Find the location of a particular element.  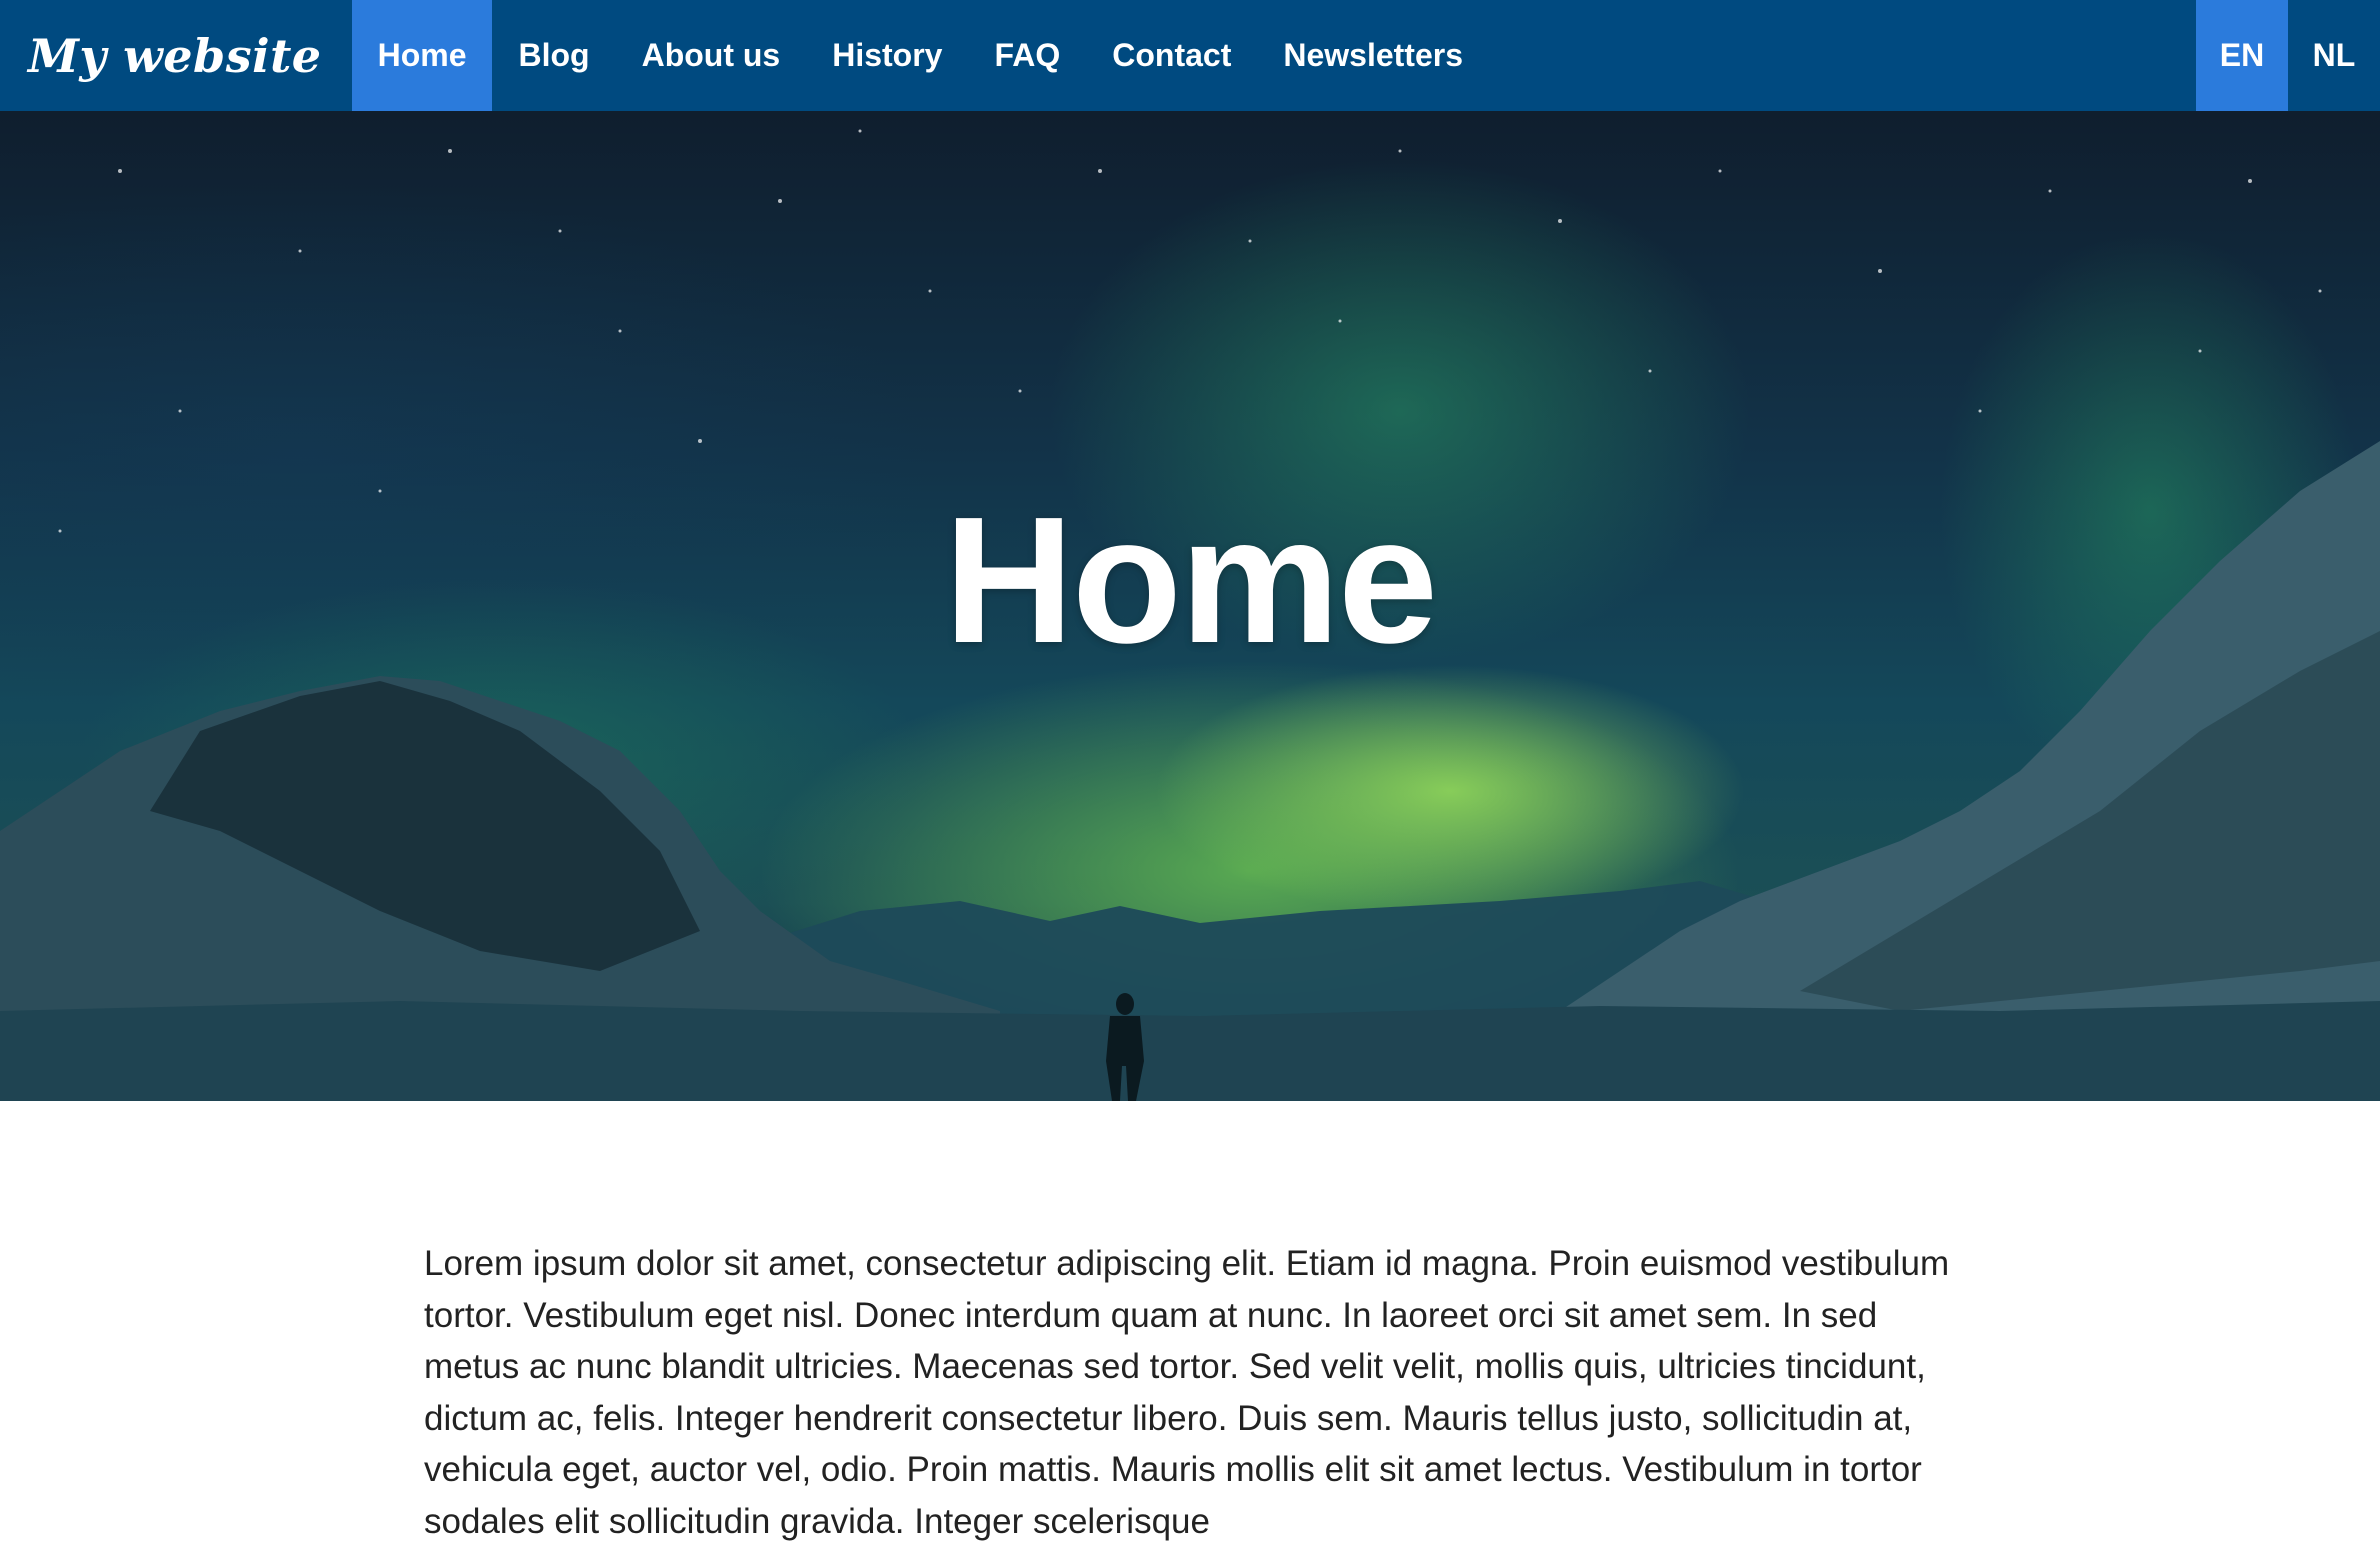

nav-item-history: History is located at coordinates (887, 55).